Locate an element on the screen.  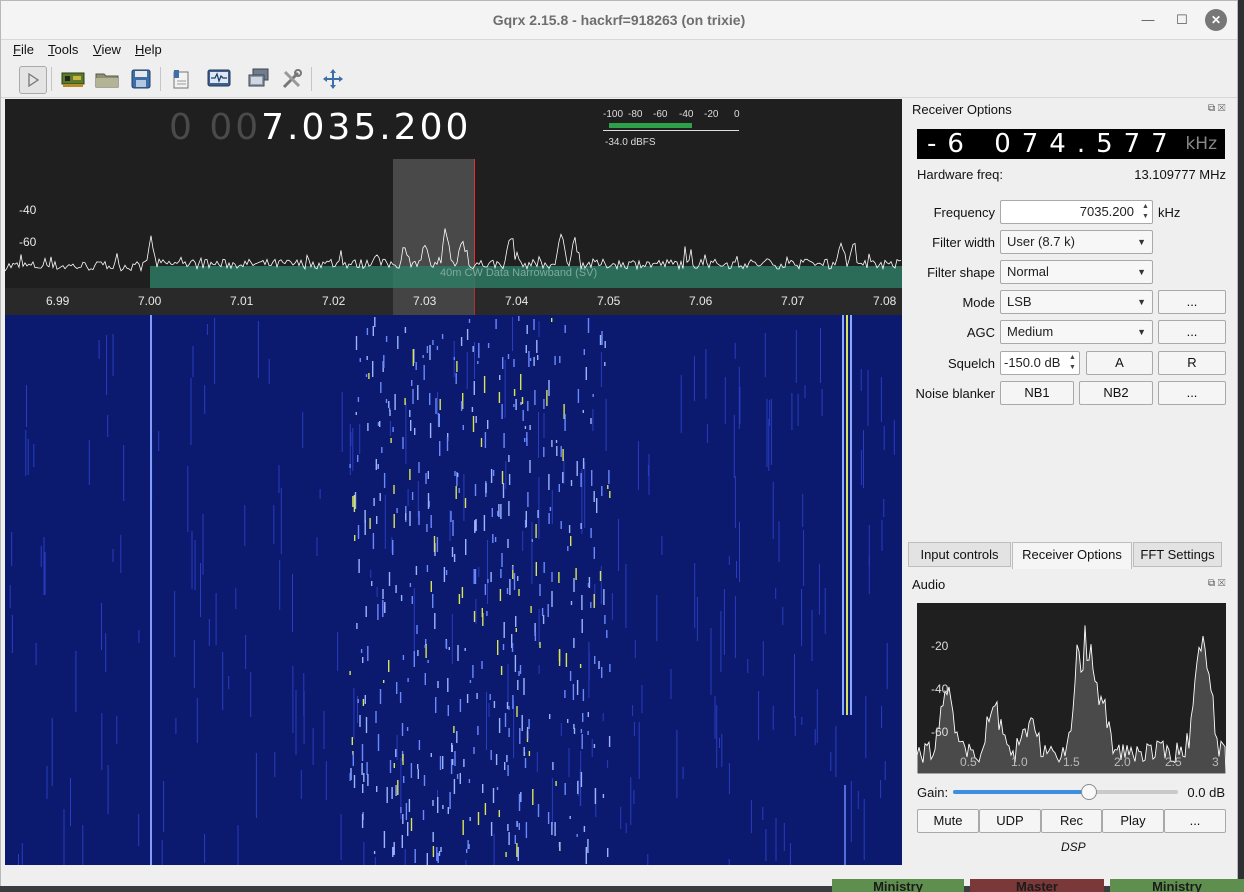
x-tick-label: 7.00 is located at coordinates (150, 301).